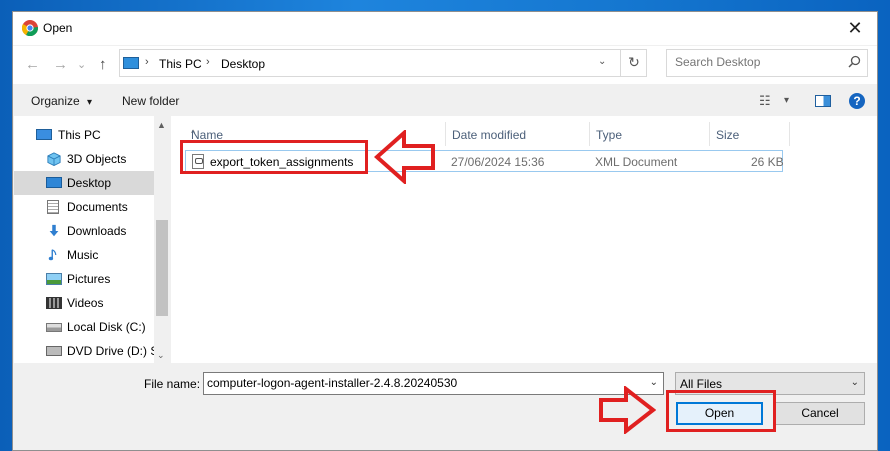  What do you see at coordinates (180, 64) in the screenshot?
I see `breadcrumb-this-pc: This PC` at bounding box center [180, 64].